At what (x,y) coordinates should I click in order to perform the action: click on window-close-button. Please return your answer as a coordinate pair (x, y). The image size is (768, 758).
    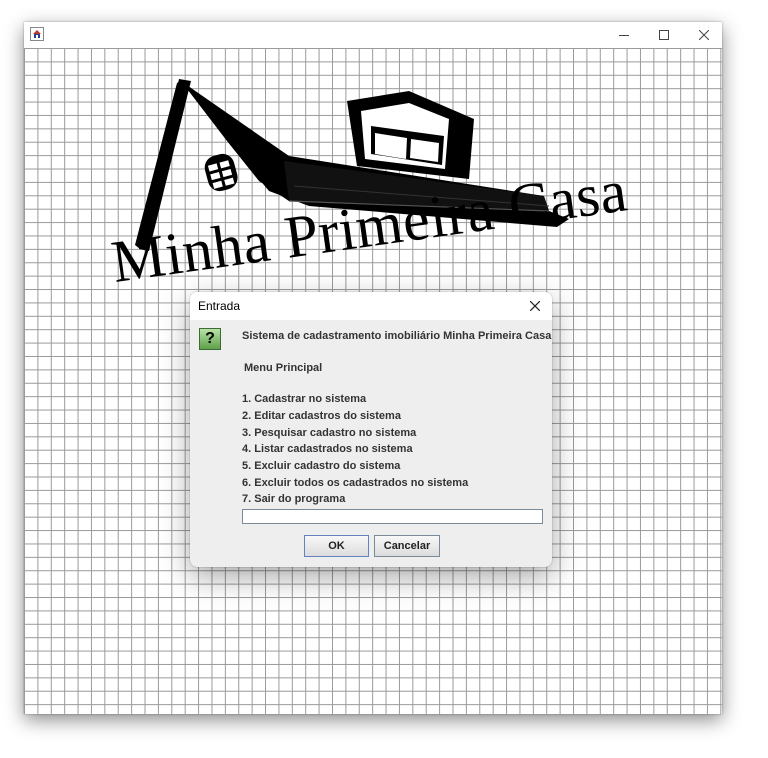
    Looking at the image, I should click on (704, 35).